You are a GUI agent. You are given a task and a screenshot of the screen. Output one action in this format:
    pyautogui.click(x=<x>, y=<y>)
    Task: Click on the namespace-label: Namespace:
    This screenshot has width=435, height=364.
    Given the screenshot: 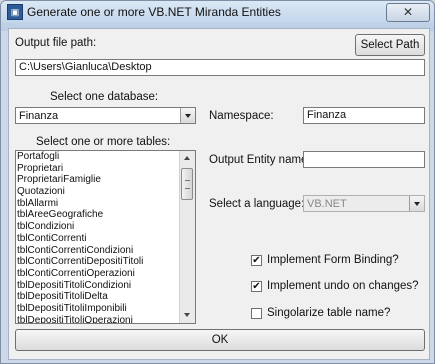 What is the action you would take?
    pyautogui.click(x=241, y=116)
    